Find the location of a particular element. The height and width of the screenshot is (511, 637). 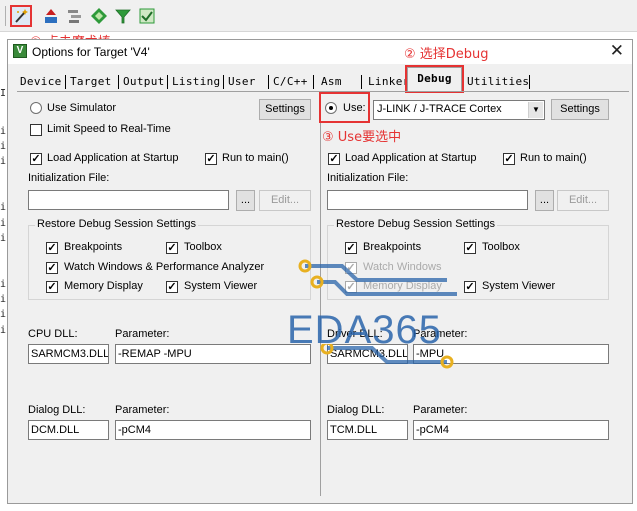

check-button is located at coordinates (147, 16).